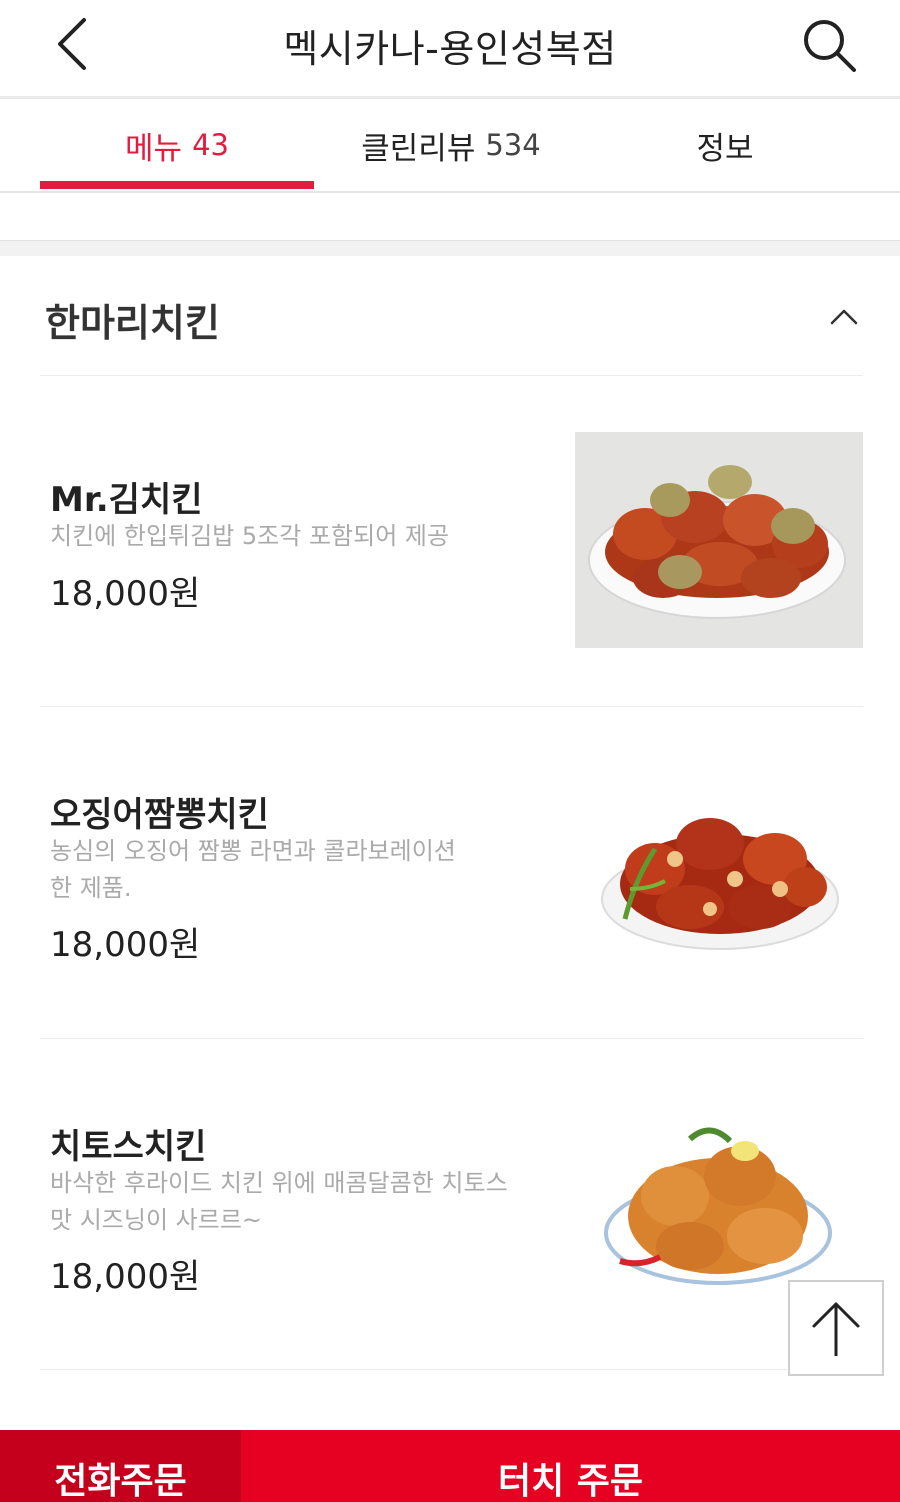  I want to click on divider, so click(451, 1369).